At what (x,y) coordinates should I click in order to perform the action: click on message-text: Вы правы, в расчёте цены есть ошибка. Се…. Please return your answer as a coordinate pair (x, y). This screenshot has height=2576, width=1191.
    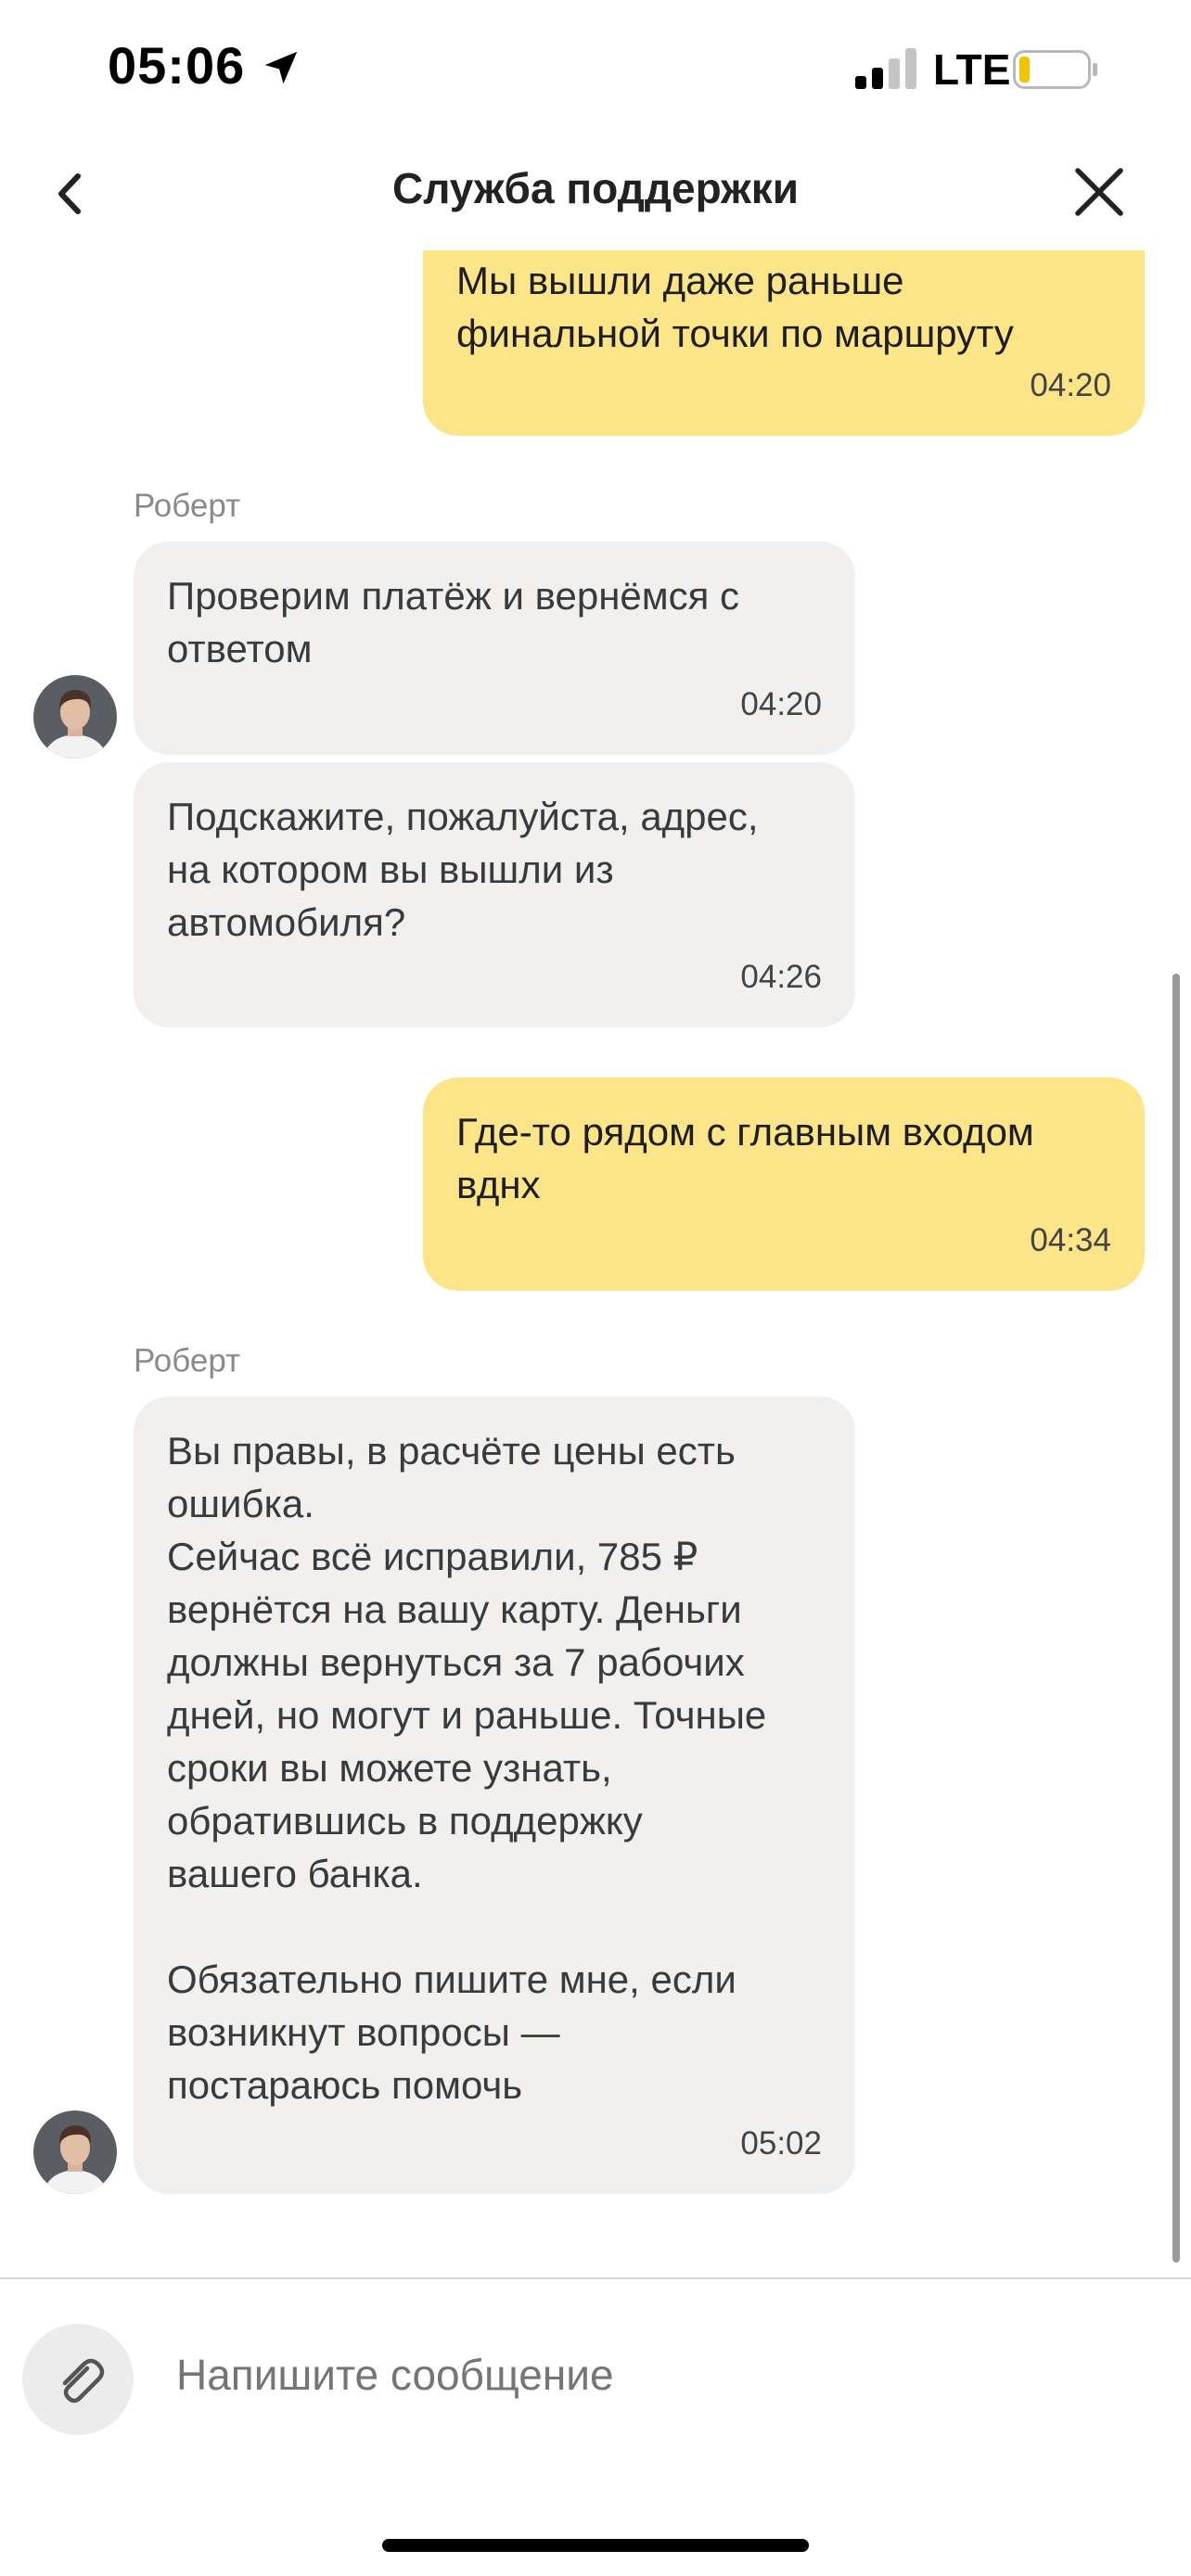
    Looking at the image, I should click on (467, 1768).